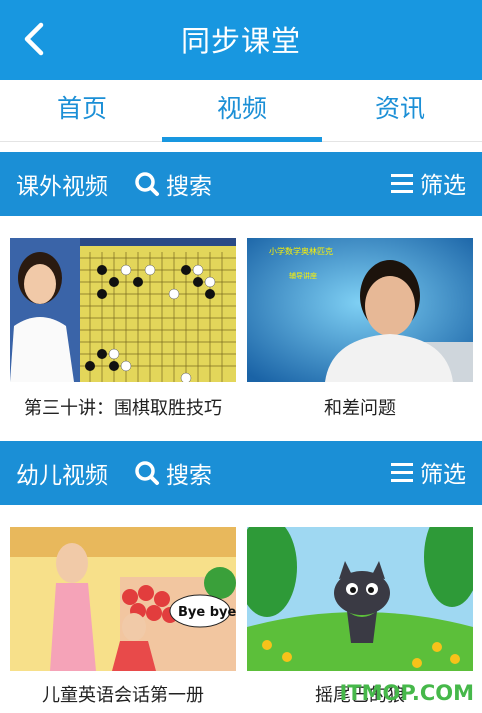 The width and height of the screenshot is (482, 713). I want to click on page-title: 同步课堂, so click(240, 41).